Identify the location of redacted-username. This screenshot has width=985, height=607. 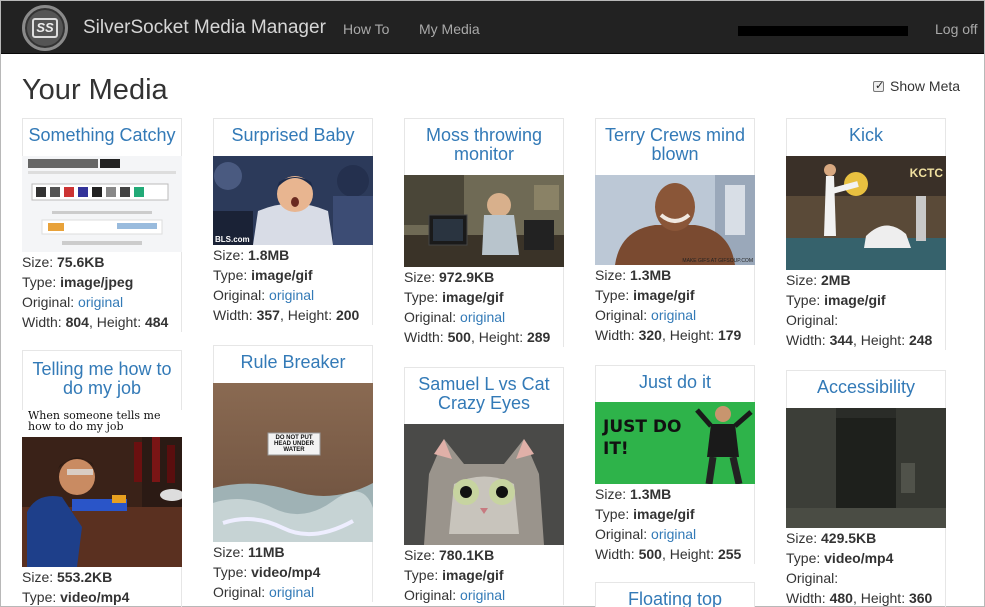
(823, 31).